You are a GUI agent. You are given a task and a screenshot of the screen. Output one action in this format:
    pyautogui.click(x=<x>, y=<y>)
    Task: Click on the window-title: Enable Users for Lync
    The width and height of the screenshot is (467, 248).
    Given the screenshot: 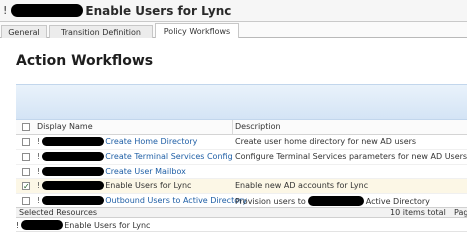 What is the action you would take?
    pyautogui.click(x=158, y=10)
    